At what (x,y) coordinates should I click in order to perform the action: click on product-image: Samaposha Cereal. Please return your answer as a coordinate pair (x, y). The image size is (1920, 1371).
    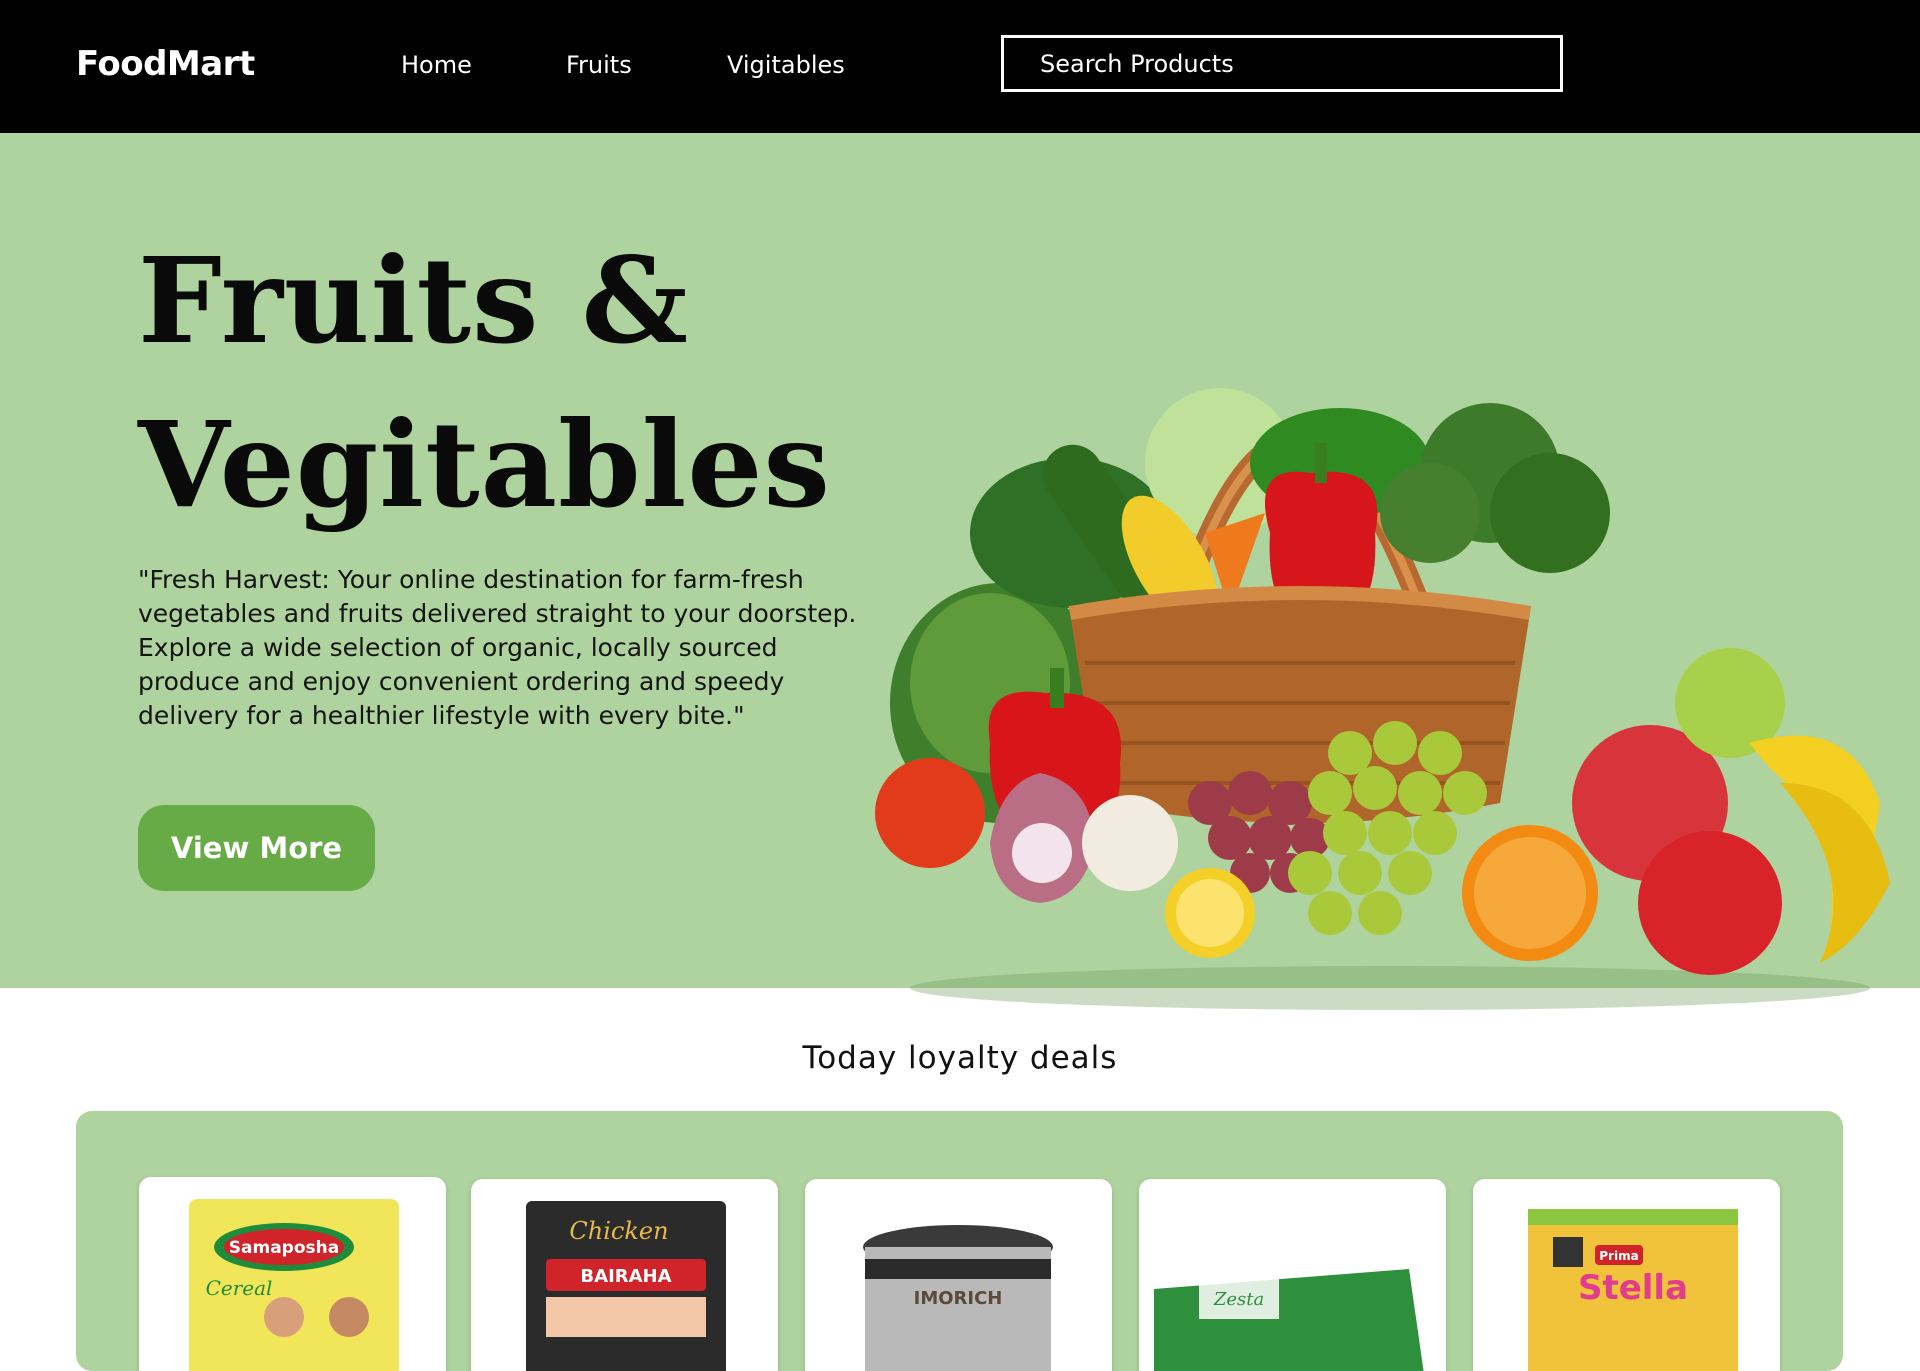
    Looking at the image, I should click on (294, 1285).